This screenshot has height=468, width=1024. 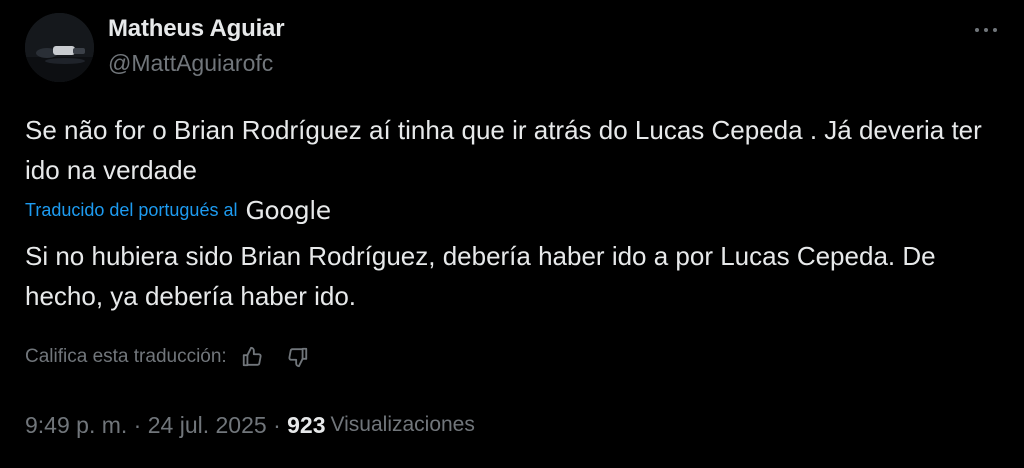 What do you see at coordinates (196, 29) in the screenshot?
I see `author-name: Matheus Aguiar` at bounding box center [196, 29].